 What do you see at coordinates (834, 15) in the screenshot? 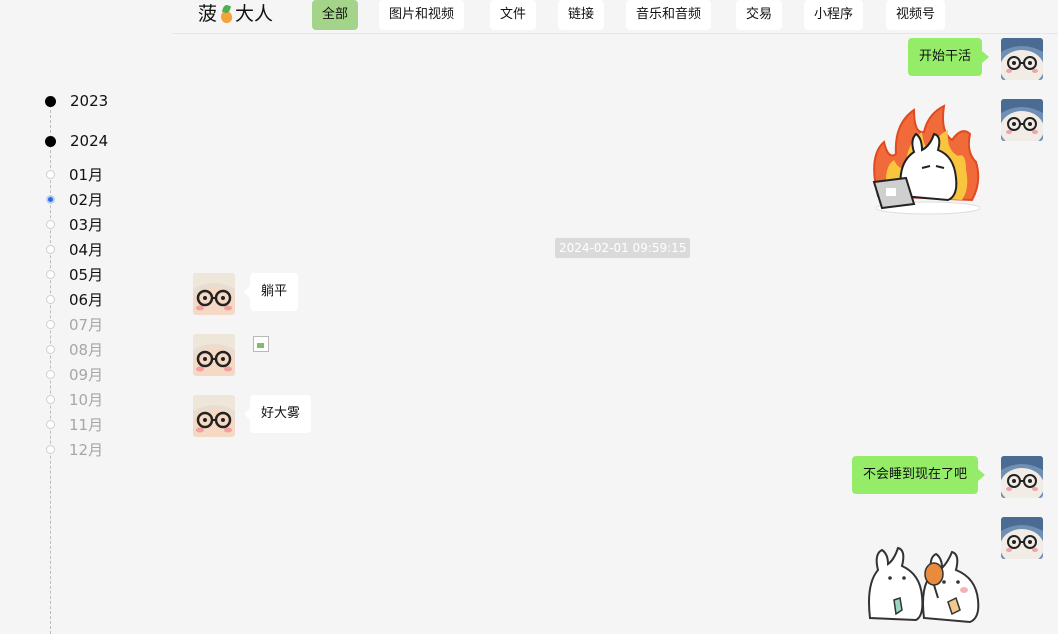
I see `tab-mini-programs: 小程序` at bounding box center [834, 15].